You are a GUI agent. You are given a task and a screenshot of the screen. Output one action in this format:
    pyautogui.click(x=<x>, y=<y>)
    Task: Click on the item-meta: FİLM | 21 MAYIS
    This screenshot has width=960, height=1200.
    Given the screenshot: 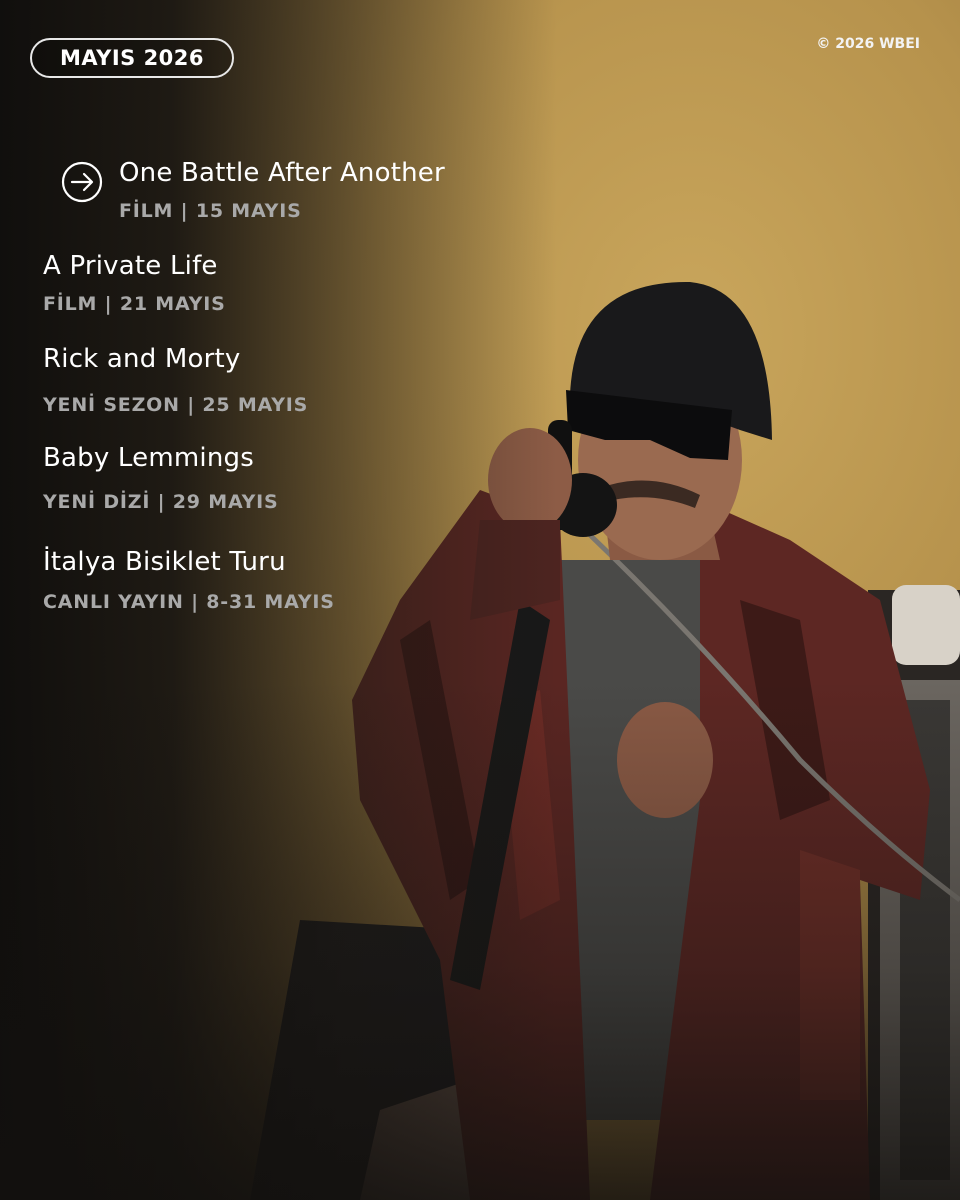 What is the action you would take?
    pyautogui.click(x=134, y=304)
    